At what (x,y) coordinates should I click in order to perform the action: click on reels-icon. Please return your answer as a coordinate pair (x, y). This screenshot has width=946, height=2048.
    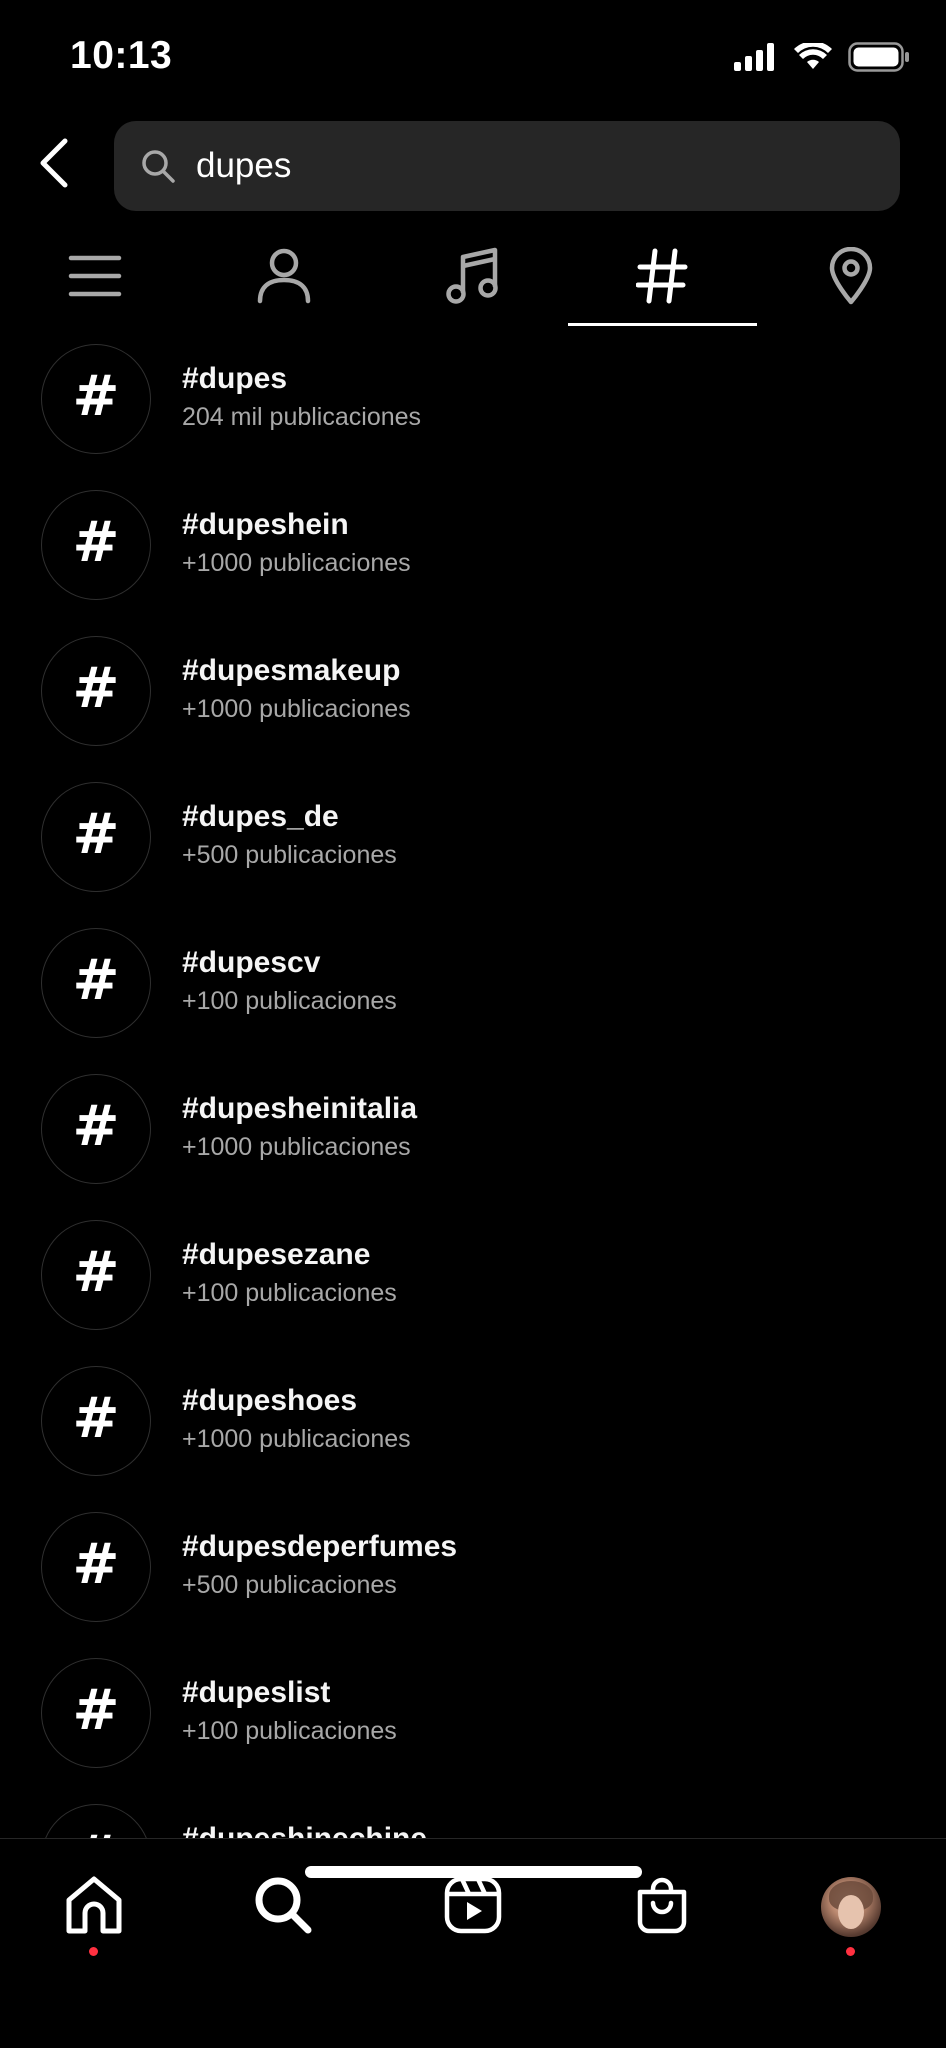
    Looking at the image, I should click on (473, 1907).